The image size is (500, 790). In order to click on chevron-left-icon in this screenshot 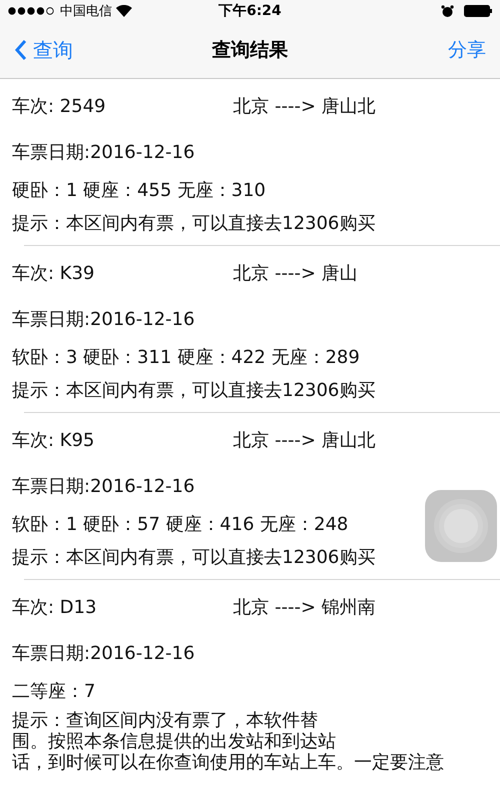, I will do `click(20, 50)`.